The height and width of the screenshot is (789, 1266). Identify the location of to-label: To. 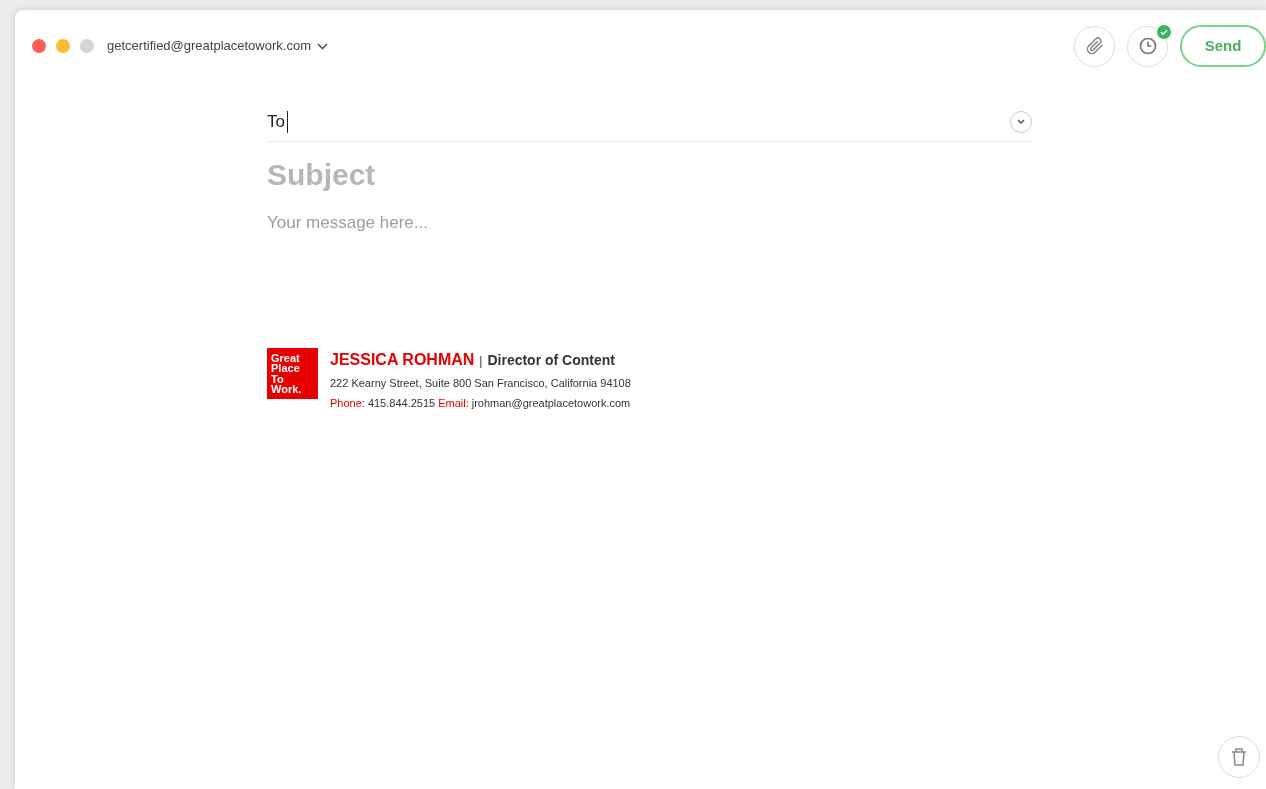
(276, 121).